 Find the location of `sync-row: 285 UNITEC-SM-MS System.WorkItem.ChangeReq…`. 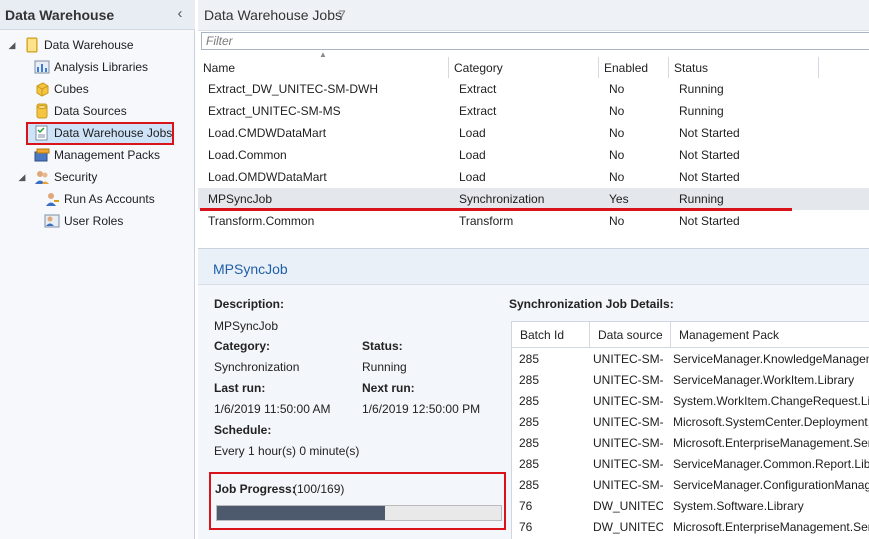

sync-row: 285 UNITEC-SM-MS System.WorkItem.ChangeReq… is located at coordinates (690, 401).